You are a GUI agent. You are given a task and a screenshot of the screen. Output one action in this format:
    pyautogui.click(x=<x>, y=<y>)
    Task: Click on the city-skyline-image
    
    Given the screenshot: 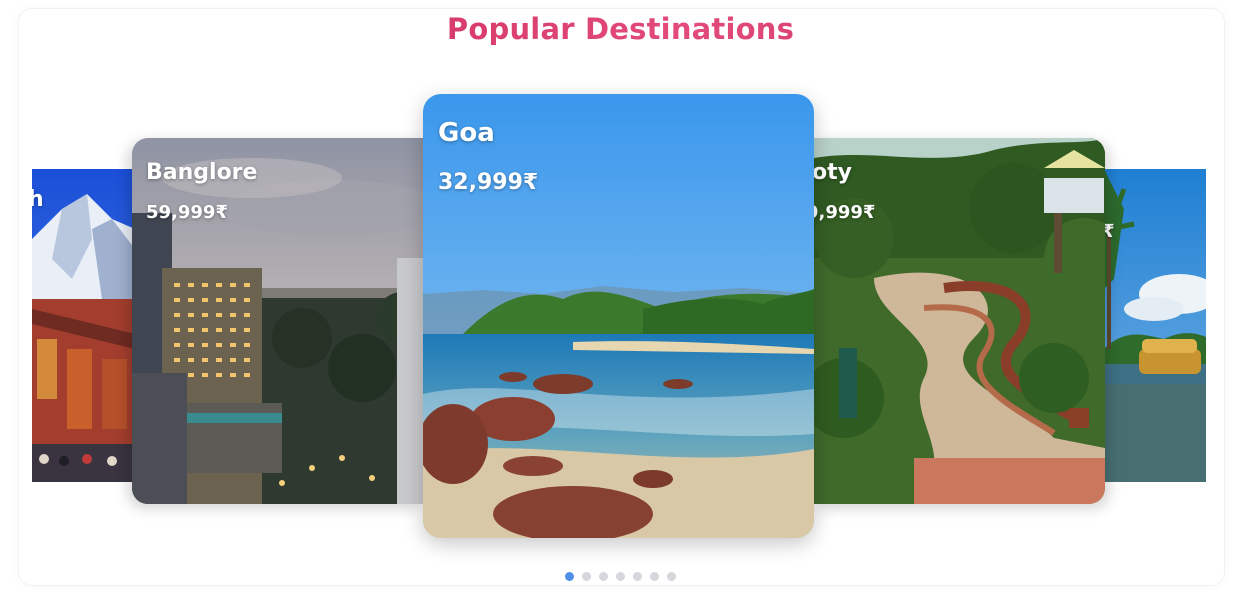 What is the action you would take?
    pyautogui.click(x=278, y=321)
    